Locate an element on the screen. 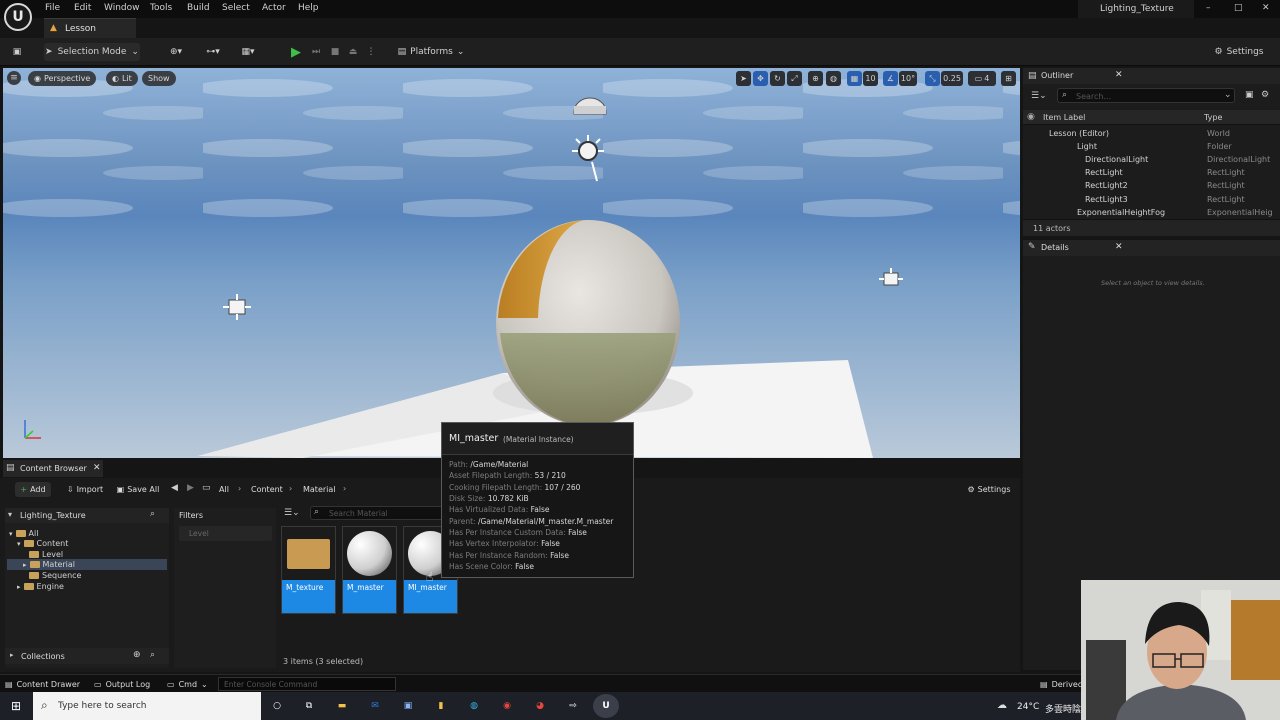 The width and height of the screenshot is (1280, 720). menu-tools: Tools is located at coordinates (161, 8).